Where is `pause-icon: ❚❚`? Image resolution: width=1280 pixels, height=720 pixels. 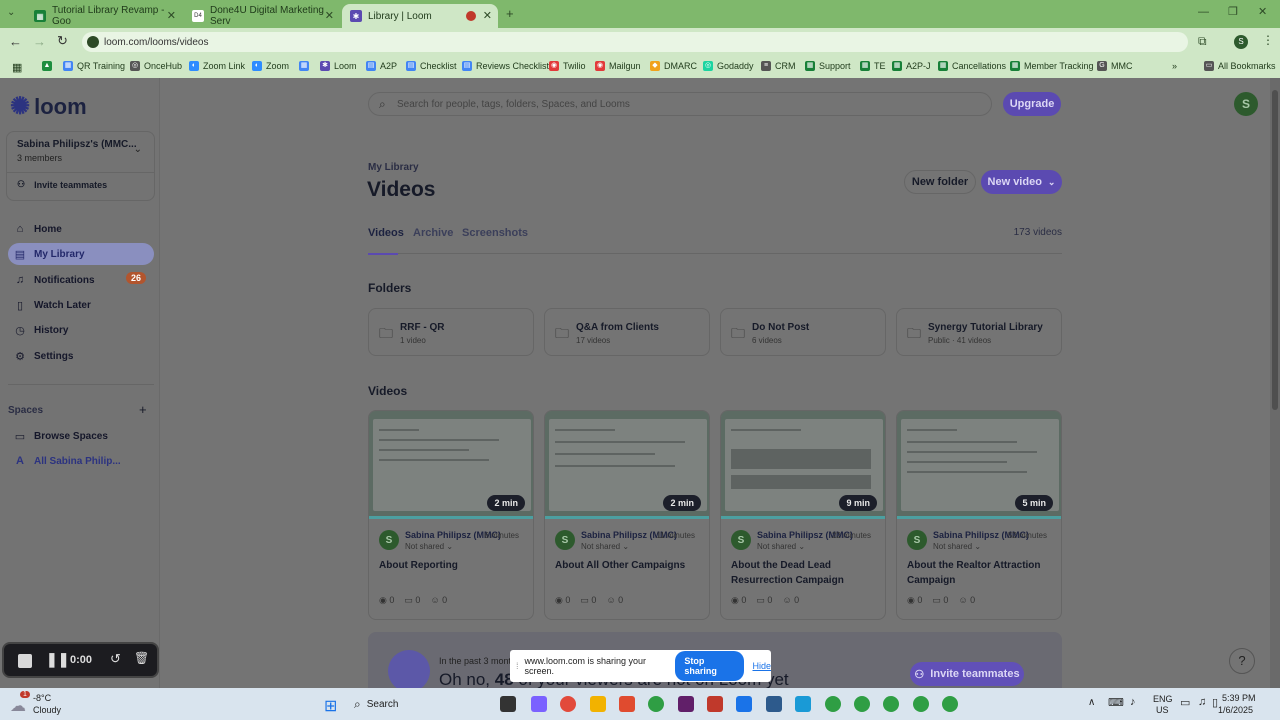
pause-icon: ❚❚ is located at coordinates (57, 659).